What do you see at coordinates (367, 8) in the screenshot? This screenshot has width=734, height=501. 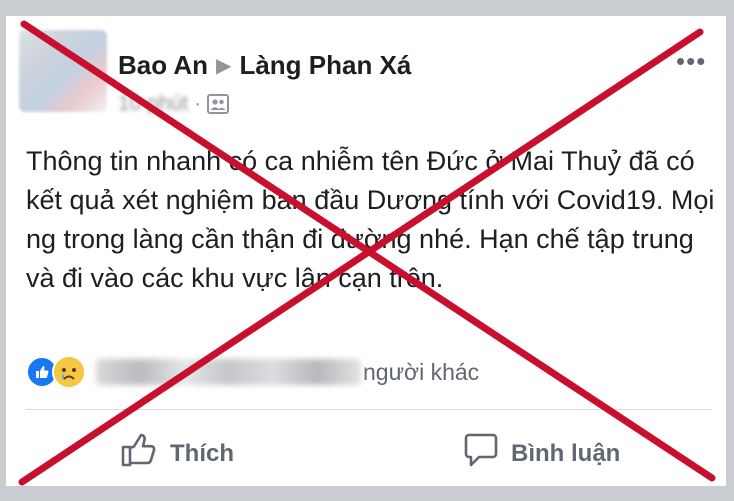 I see `top-gap` at bounding box center [367, 8].